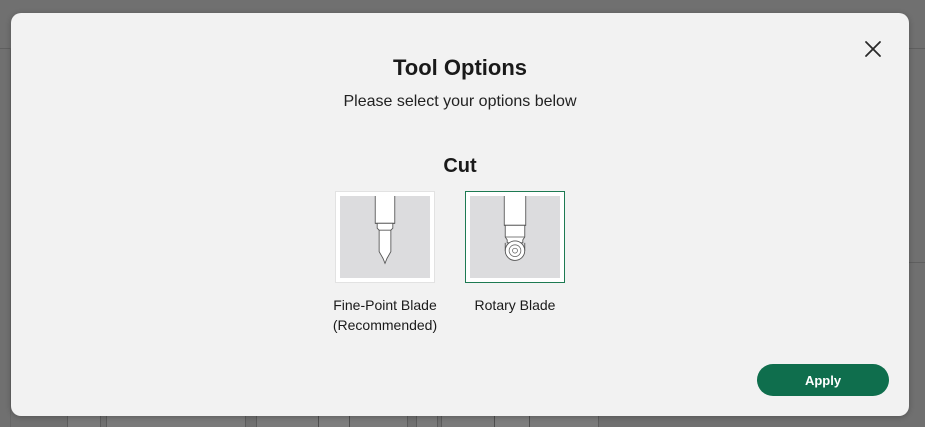 This screenshot has width=925, height=427. I want to click on option-label-line: Rotary Blade, so click(515, 305).